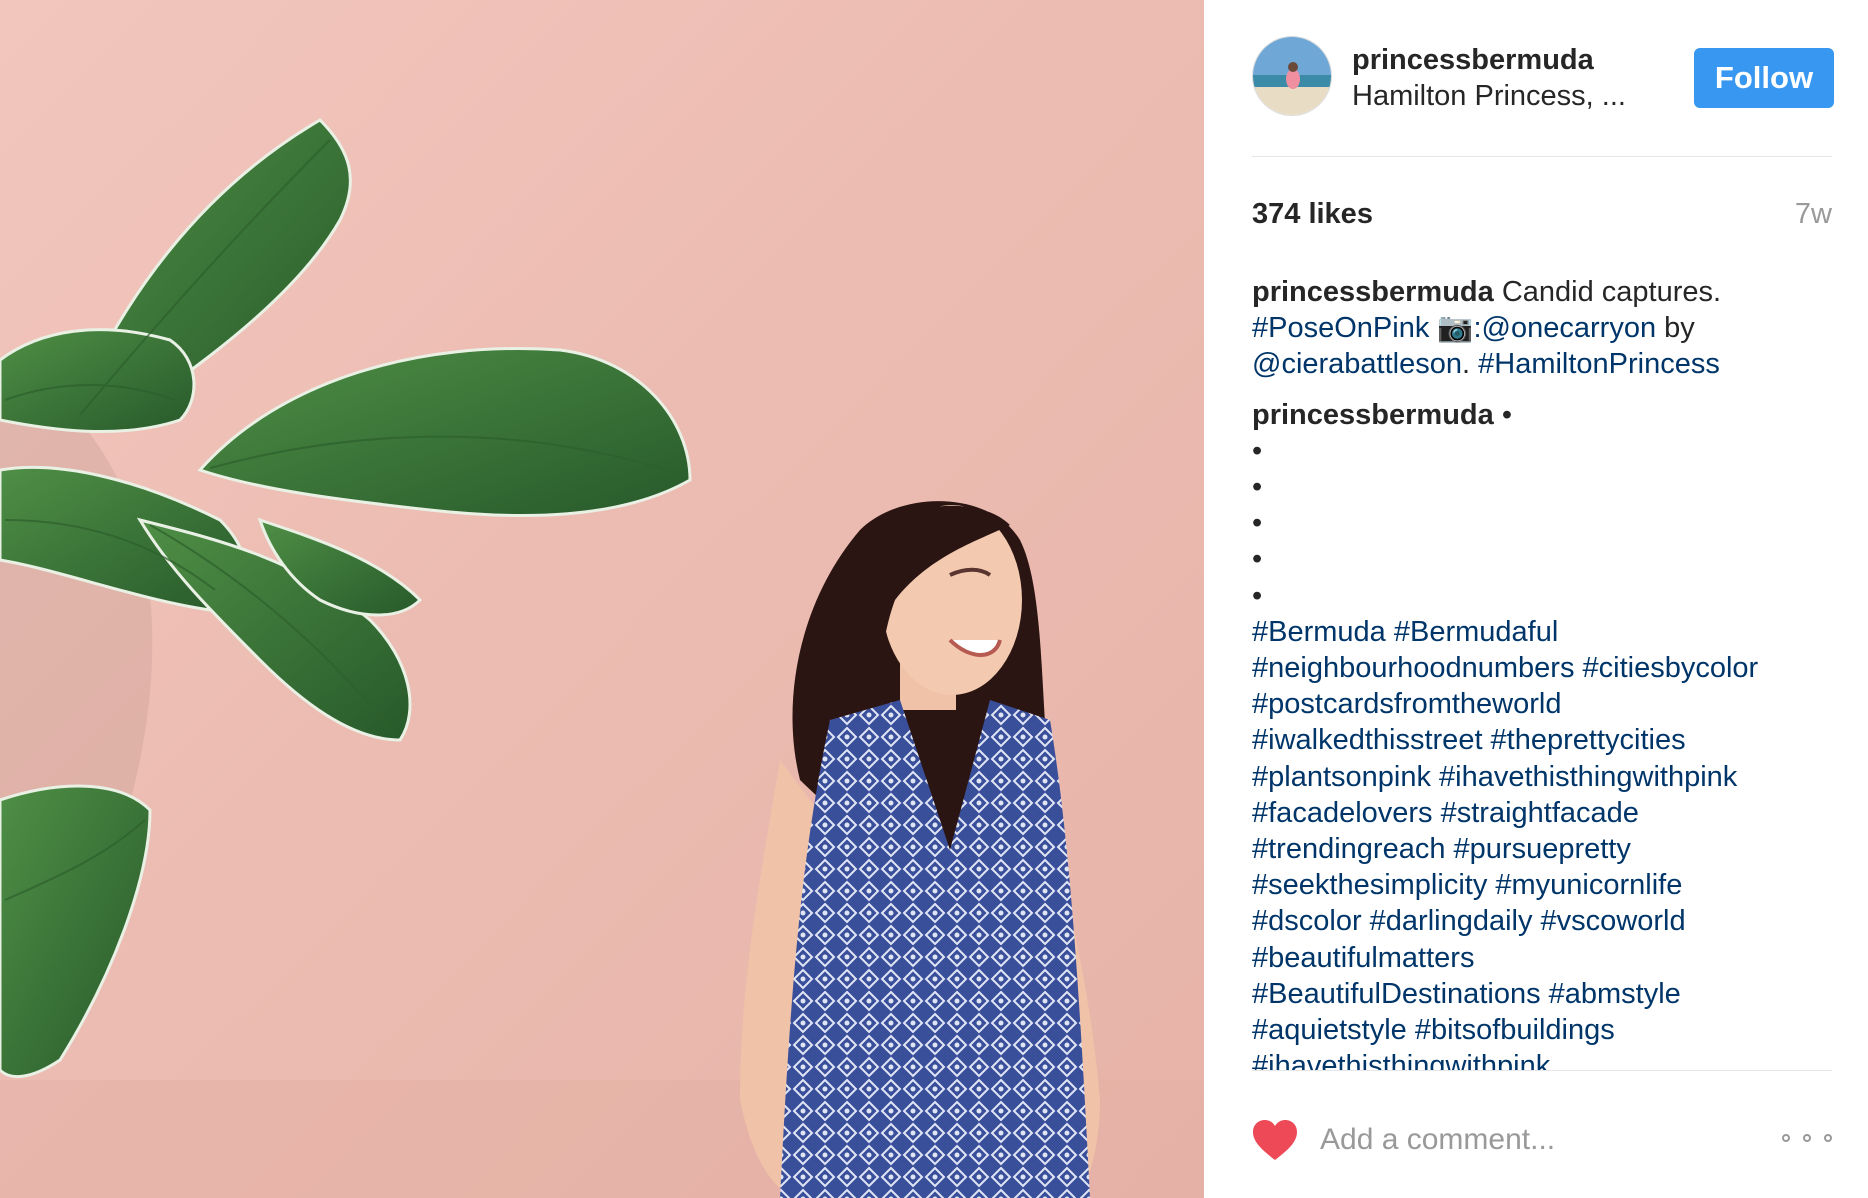 This screenshot has width=1868, height=1198. I want to click on hashtag-line: #plantsonpink #ihavethisthingwithpink, so click(1547, 777).